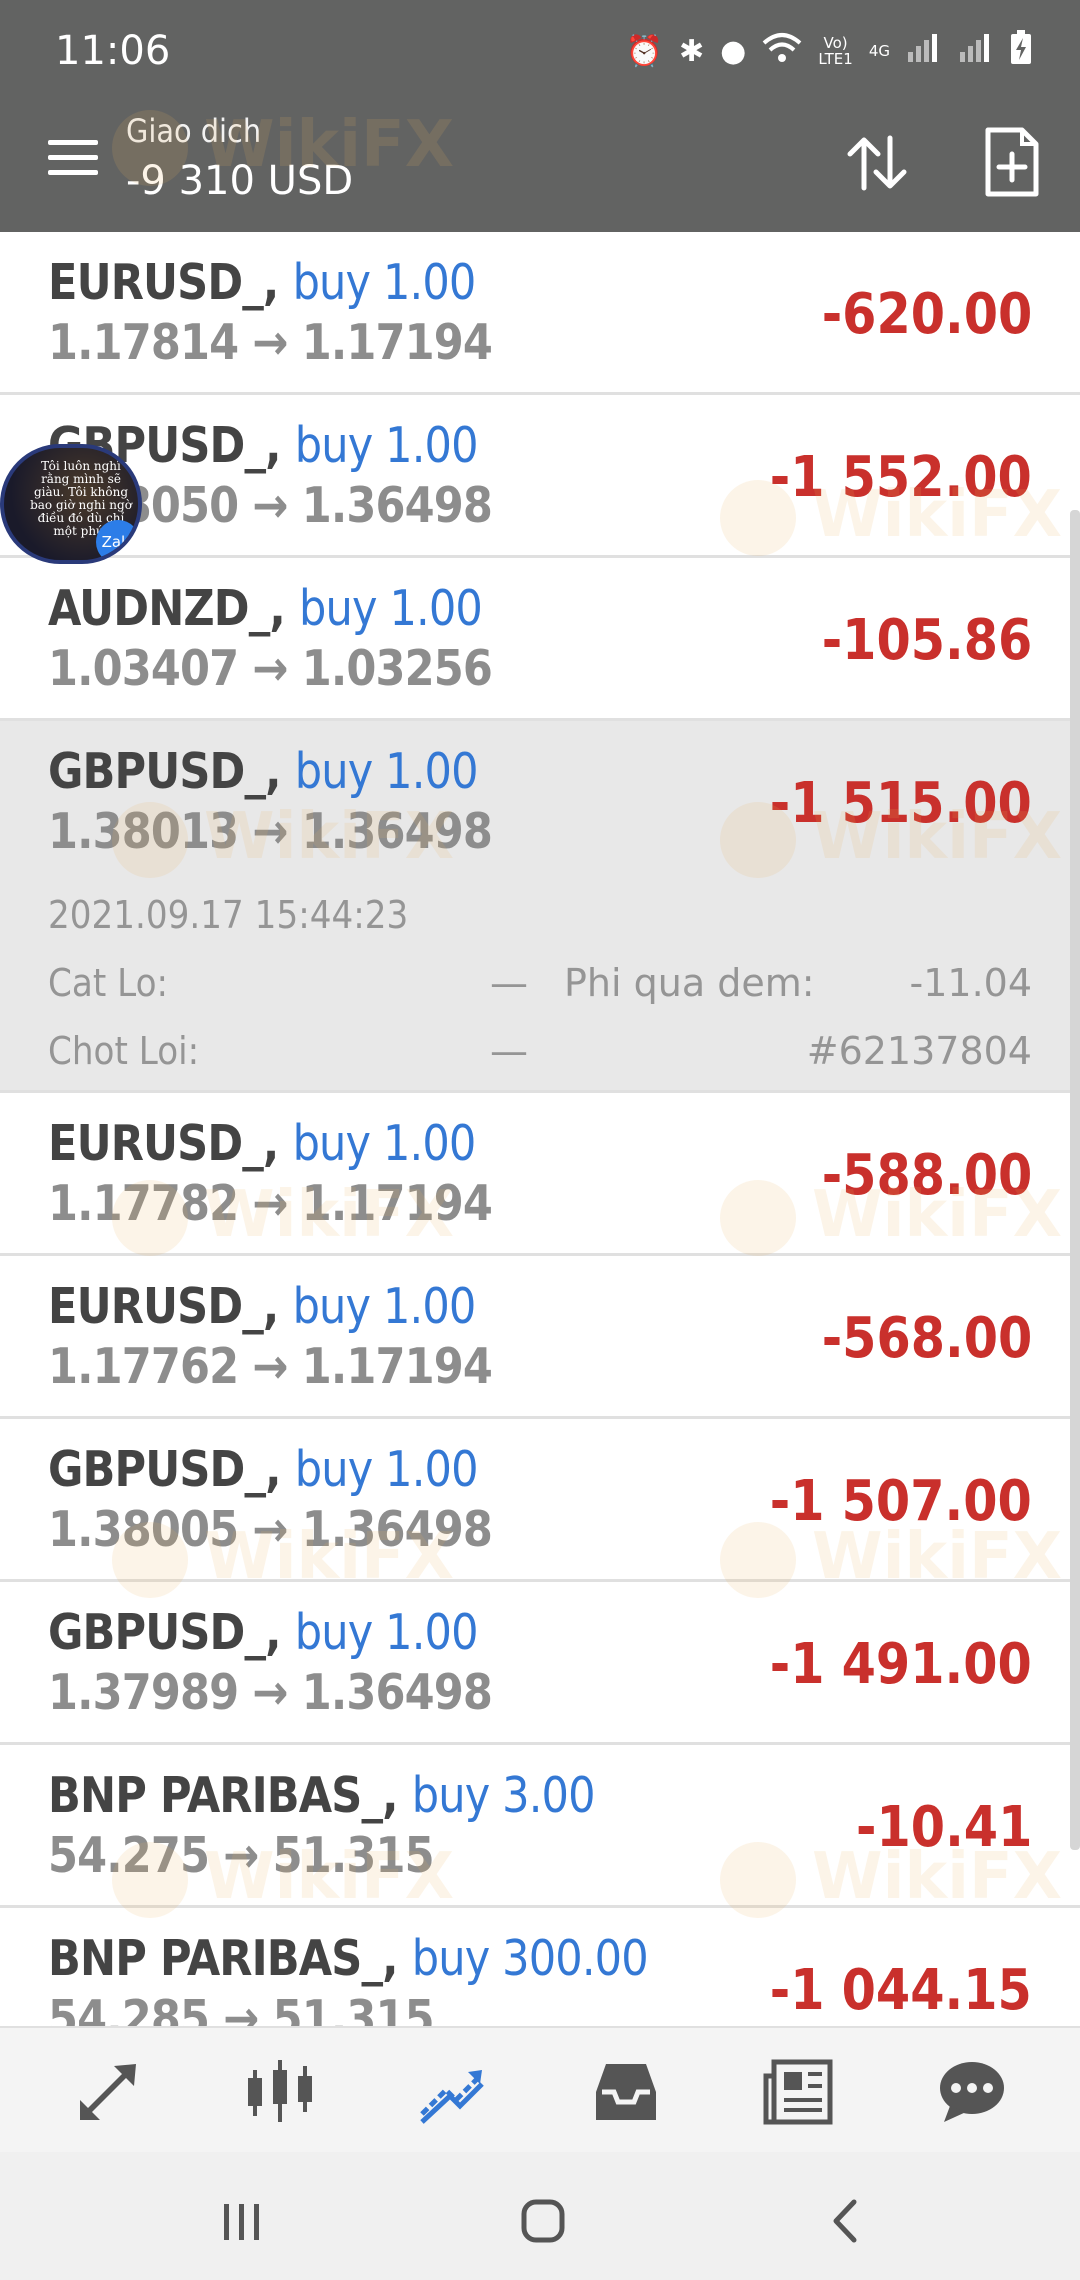  Describe the element at coordinates (971, 983) in the screenshot. I see `swap-value: -11.04` at that location.